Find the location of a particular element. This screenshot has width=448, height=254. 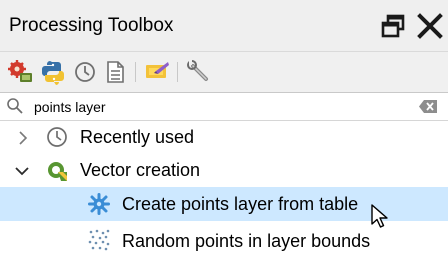

history-button is located at coordinates (85, 72).